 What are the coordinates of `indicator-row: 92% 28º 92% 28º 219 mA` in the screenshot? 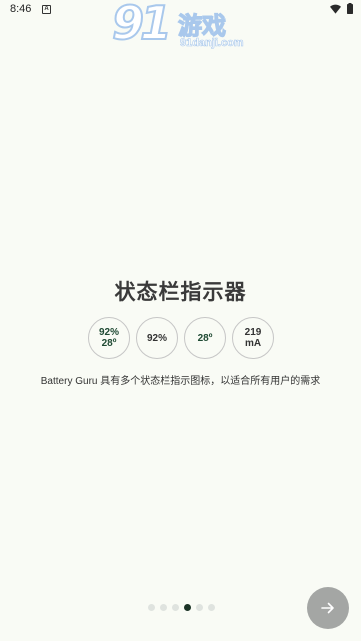 It's located at (183, 338).